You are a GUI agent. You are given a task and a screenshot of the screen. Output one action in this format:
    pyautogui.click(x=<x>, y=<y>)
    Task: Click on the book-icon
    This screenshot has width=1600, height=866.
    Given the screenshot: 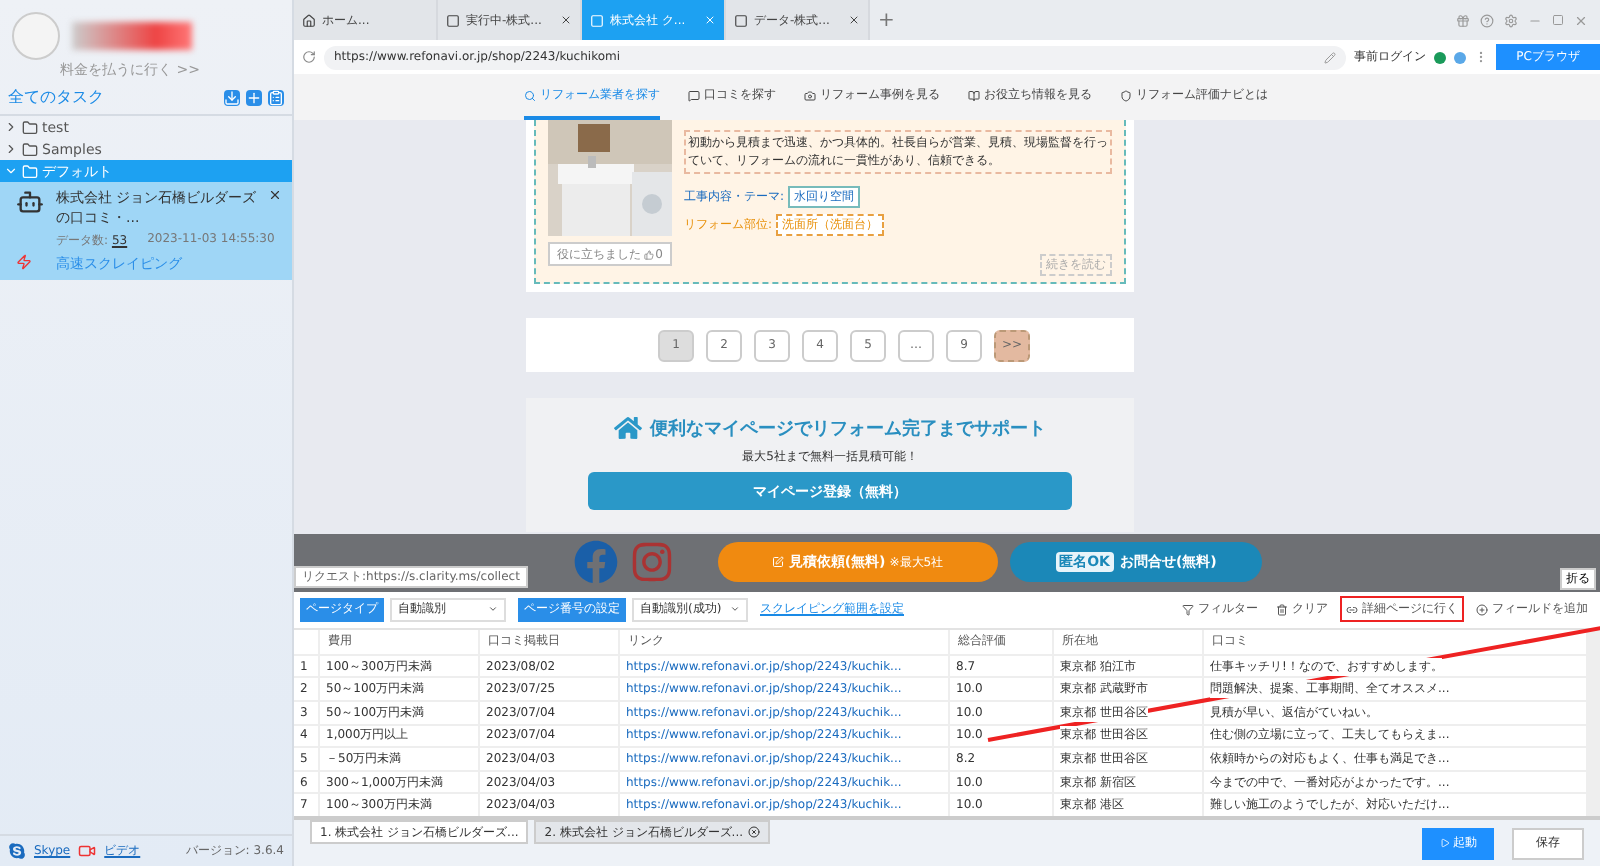 What is the action you would take?
    pyautogui.click(x=974, y=95)
    